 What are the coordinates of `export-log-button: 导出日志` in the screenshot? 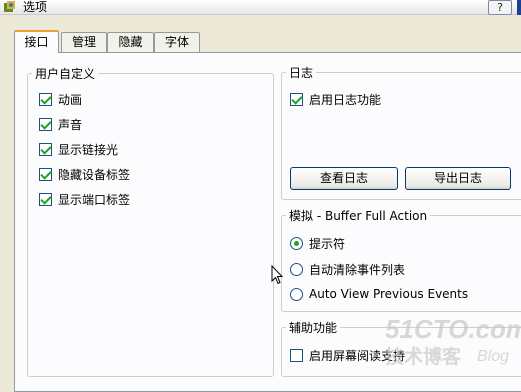 It's located at (458, 178).